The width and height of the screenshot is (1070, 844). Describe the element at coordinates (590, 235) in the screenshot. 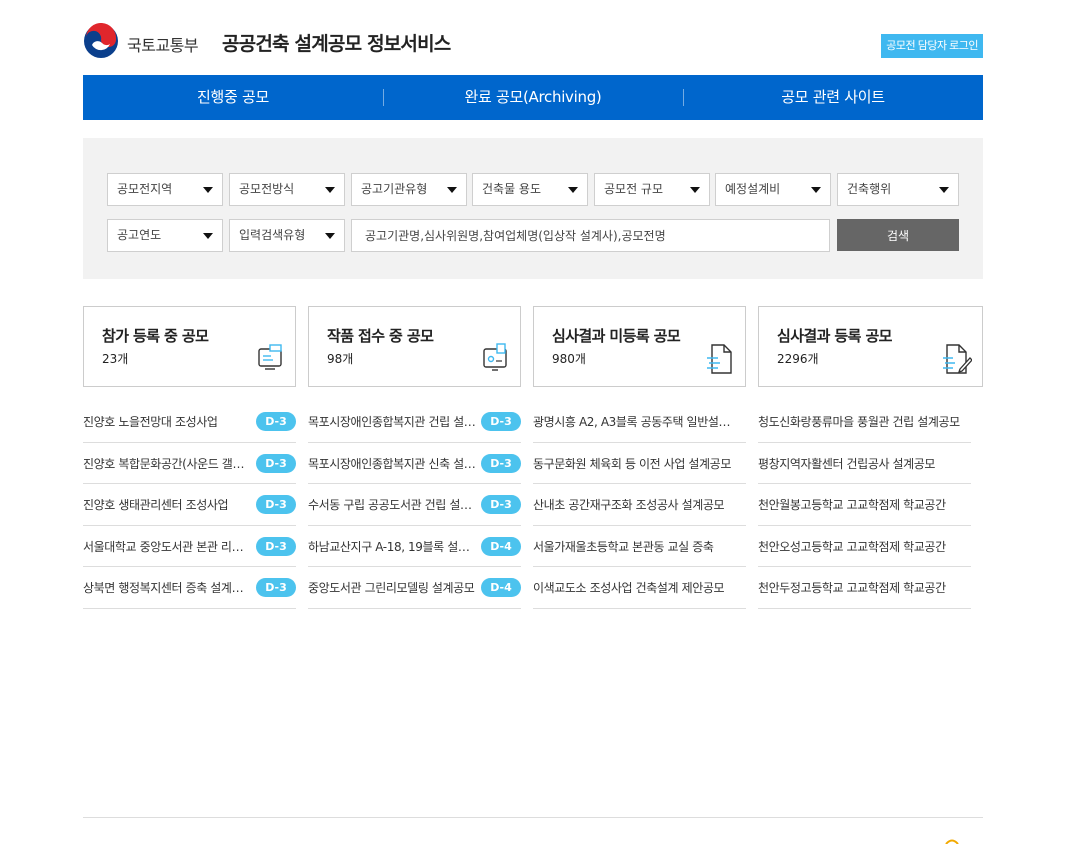

I see `keyword-search-input` at that location.